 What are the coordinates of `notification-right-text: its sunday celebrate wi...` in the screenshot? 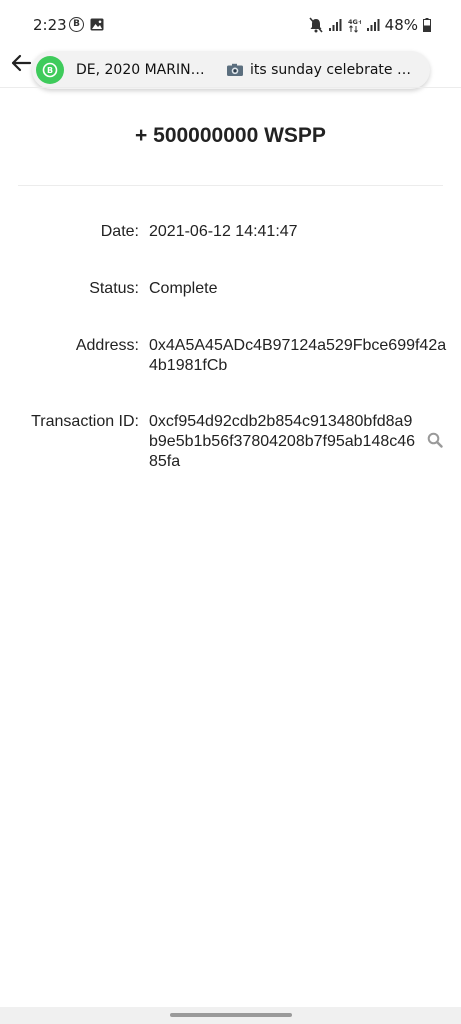 It's located at (334, 70).